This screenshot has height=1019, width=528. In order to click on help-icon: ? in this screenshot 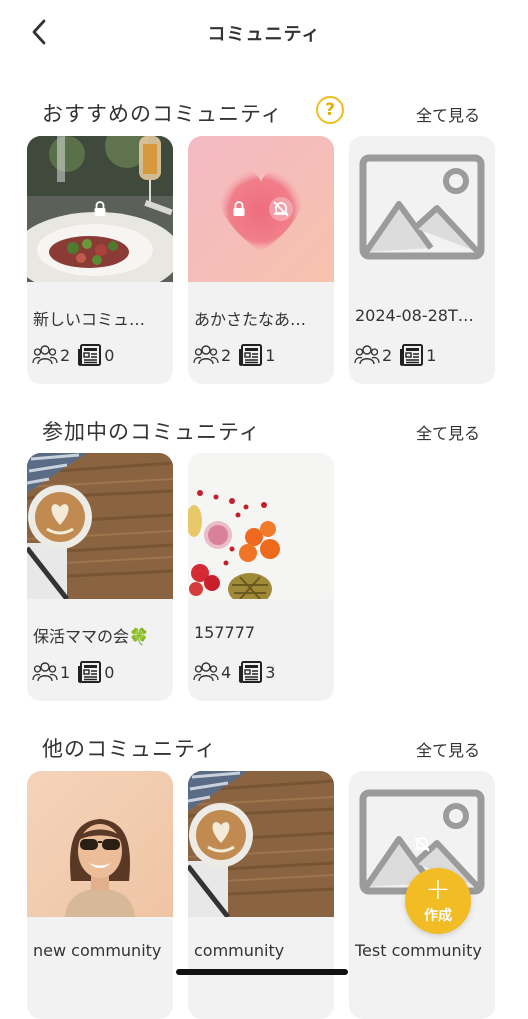, I will do `click(330, 110)`.